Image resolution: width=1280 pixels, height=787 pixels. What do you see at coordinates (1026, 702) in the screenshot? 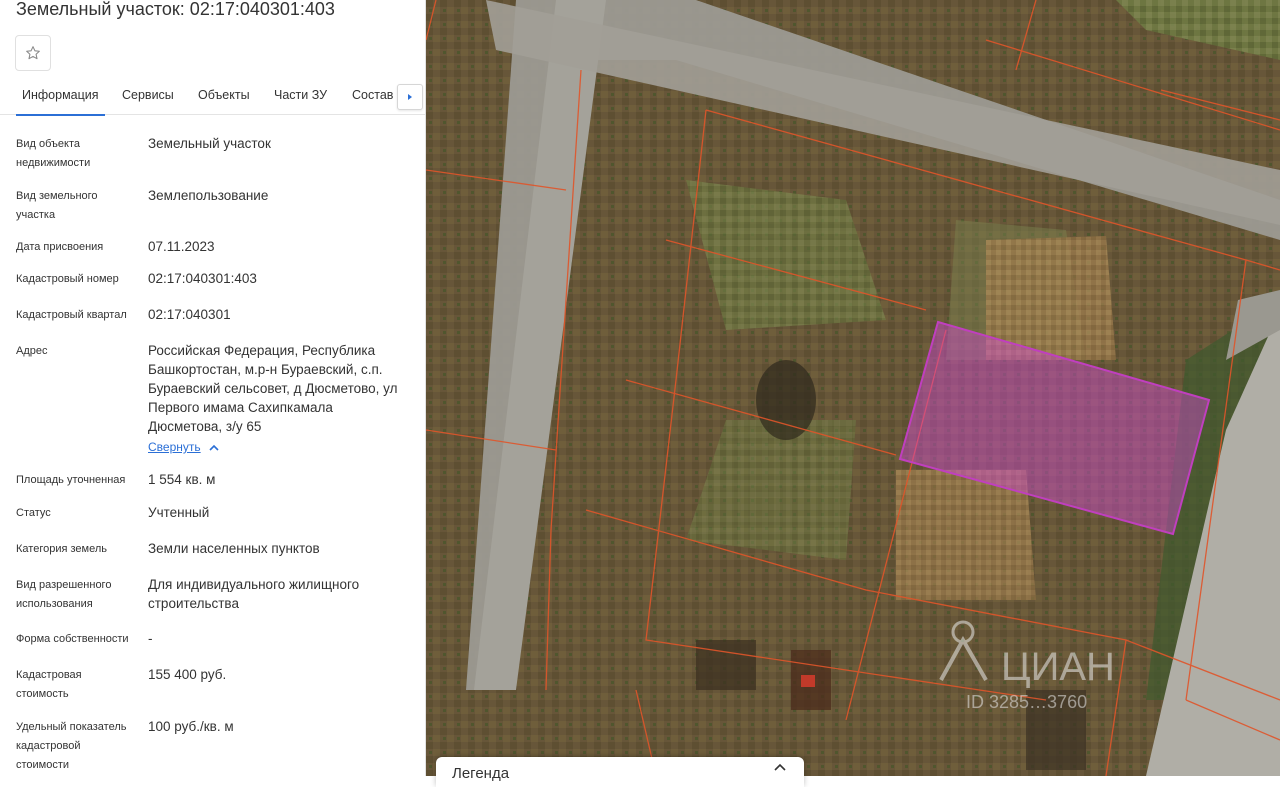
I see `watermark-id: ID 3285…3760` at bounding box center [1026, 702].